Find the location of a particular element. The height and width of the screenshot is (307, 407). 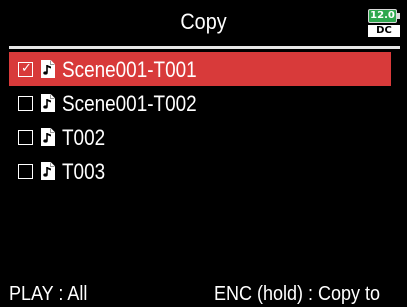

file-row: ✓ Scene001-T001 is located at coordinates (200, 69).